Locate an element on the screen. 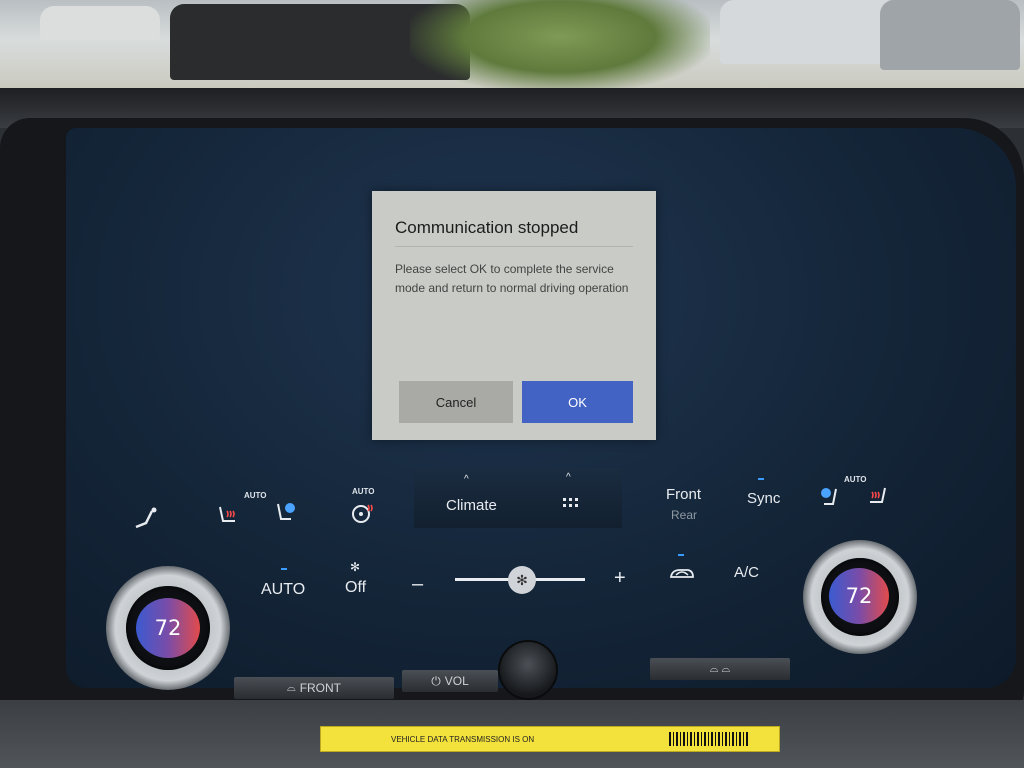  seat-heater-right-icon is located at coordinates (878, 498).